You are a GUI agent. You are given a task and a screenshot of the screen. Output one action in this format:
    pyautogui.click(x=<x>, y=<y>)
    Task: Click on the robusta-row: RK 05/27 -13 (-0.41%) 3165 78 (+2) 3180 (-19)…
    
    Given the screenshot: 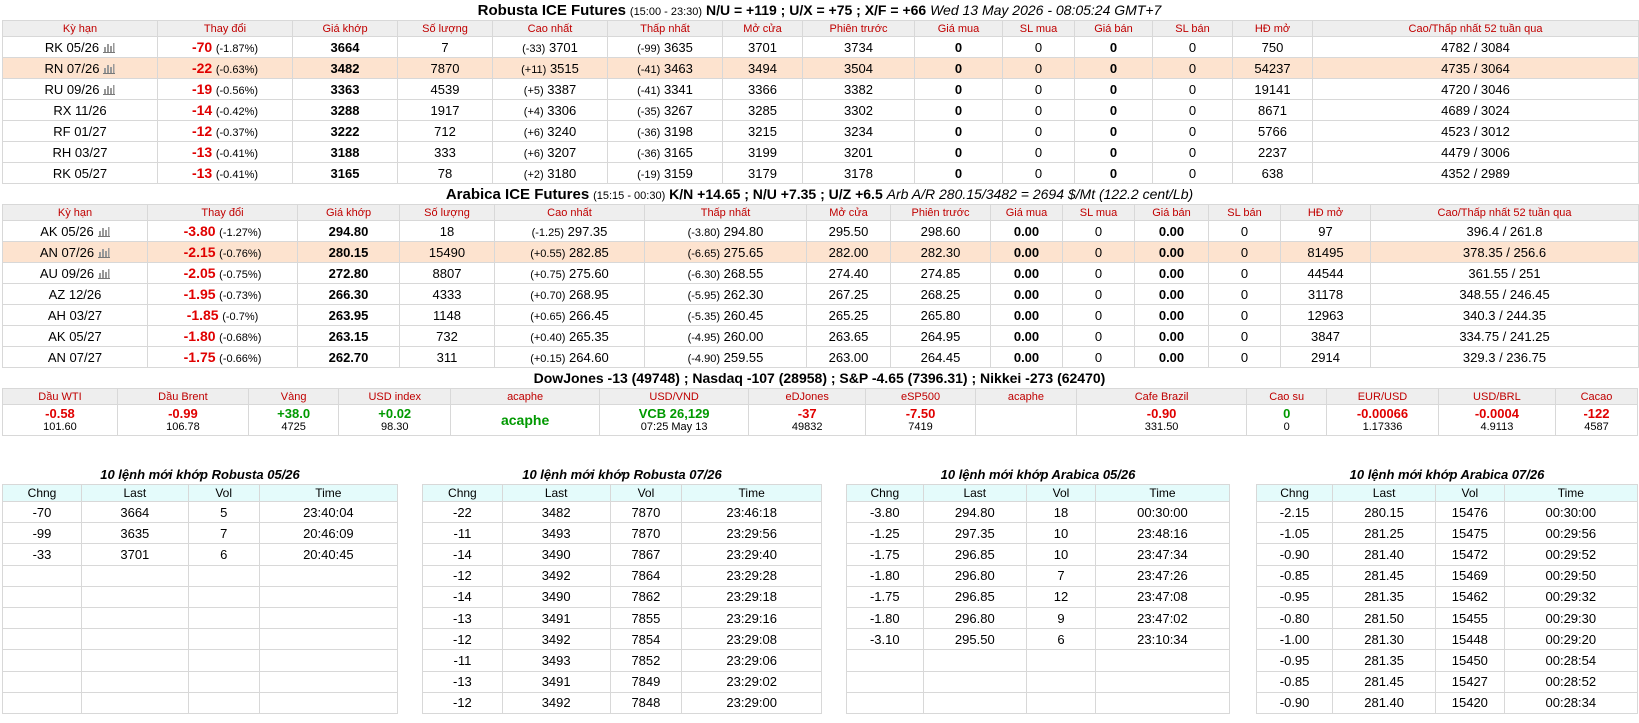 What is the action you would take?
    pyautogui.click(x=820, y=173)
    